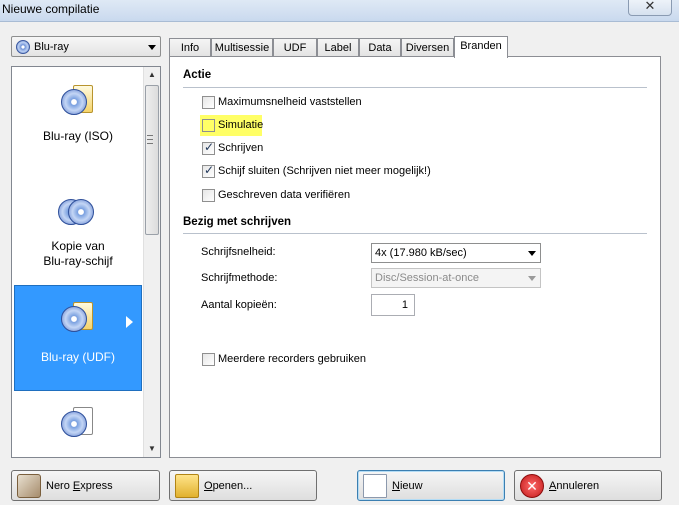 This screenshot has width=679, height=505. Describe the element at coordinates (29, 486) in the screenshot. I see `nero-express-icon` at that location.